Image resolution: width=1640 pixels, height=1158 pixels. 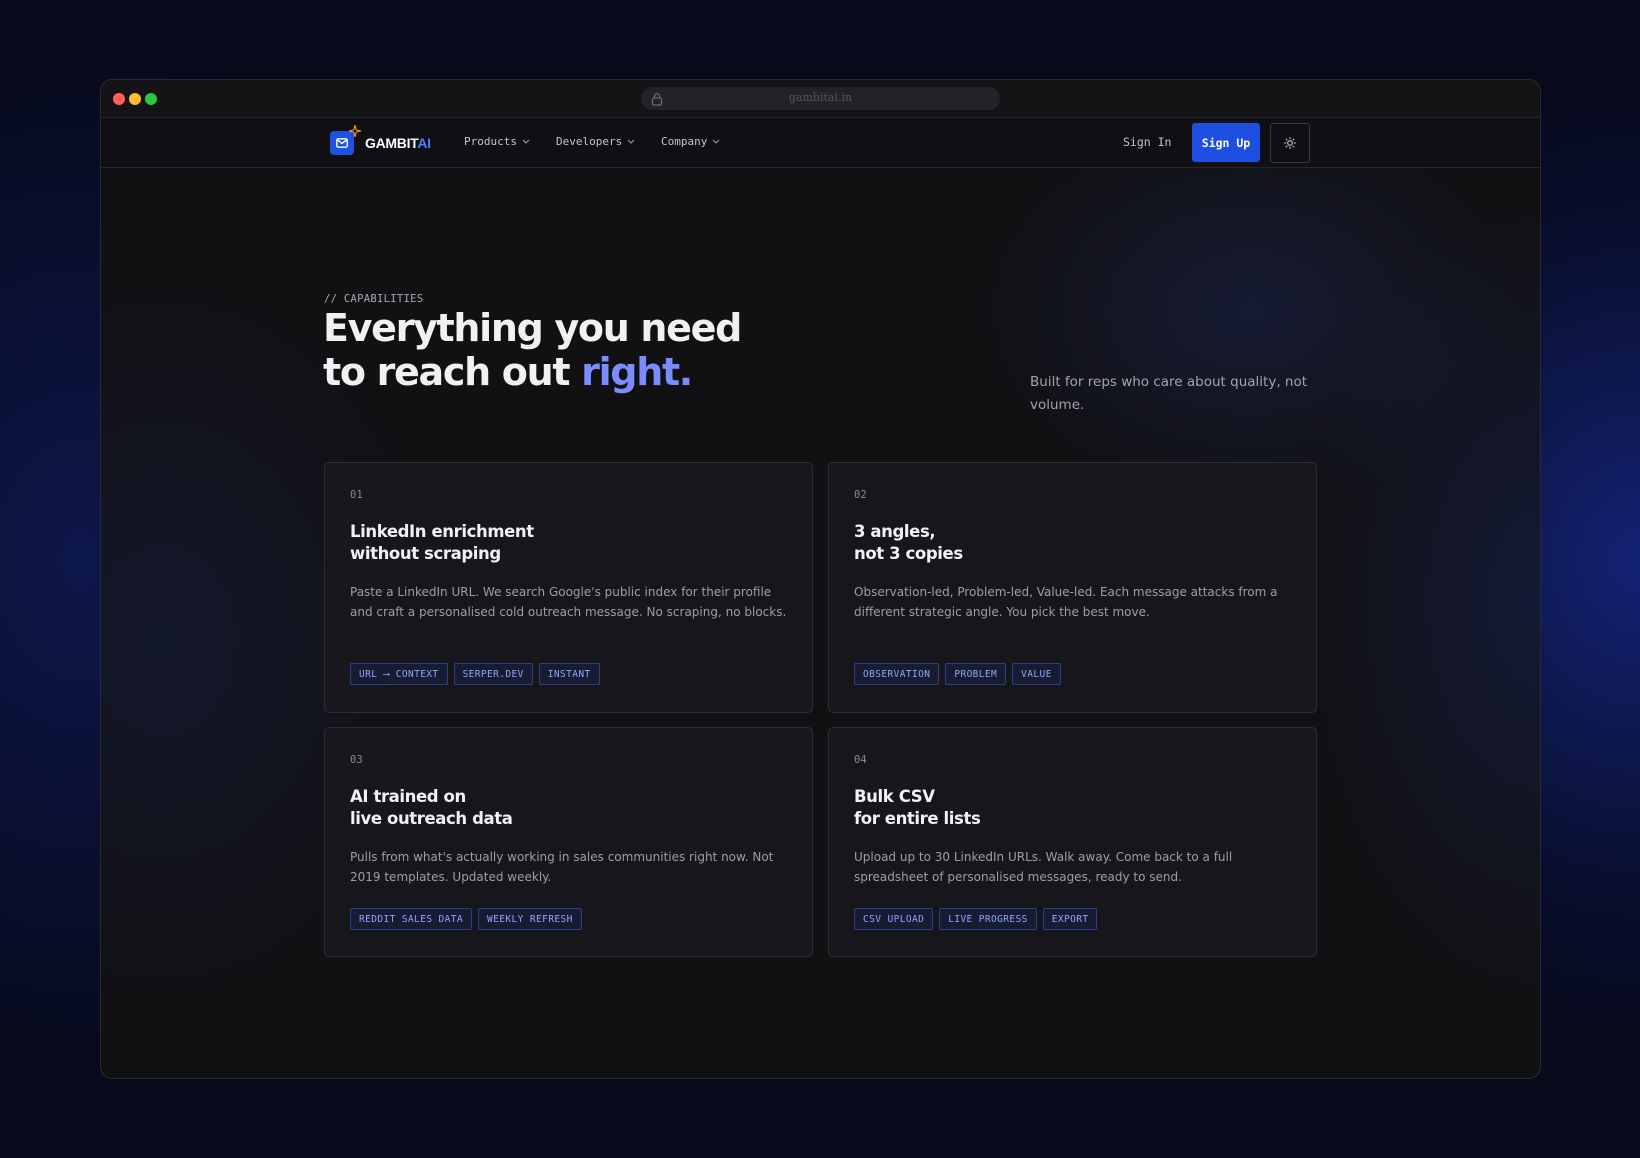 I want to click on site-logo: GAMBITAI, so click(x=380, y=139).